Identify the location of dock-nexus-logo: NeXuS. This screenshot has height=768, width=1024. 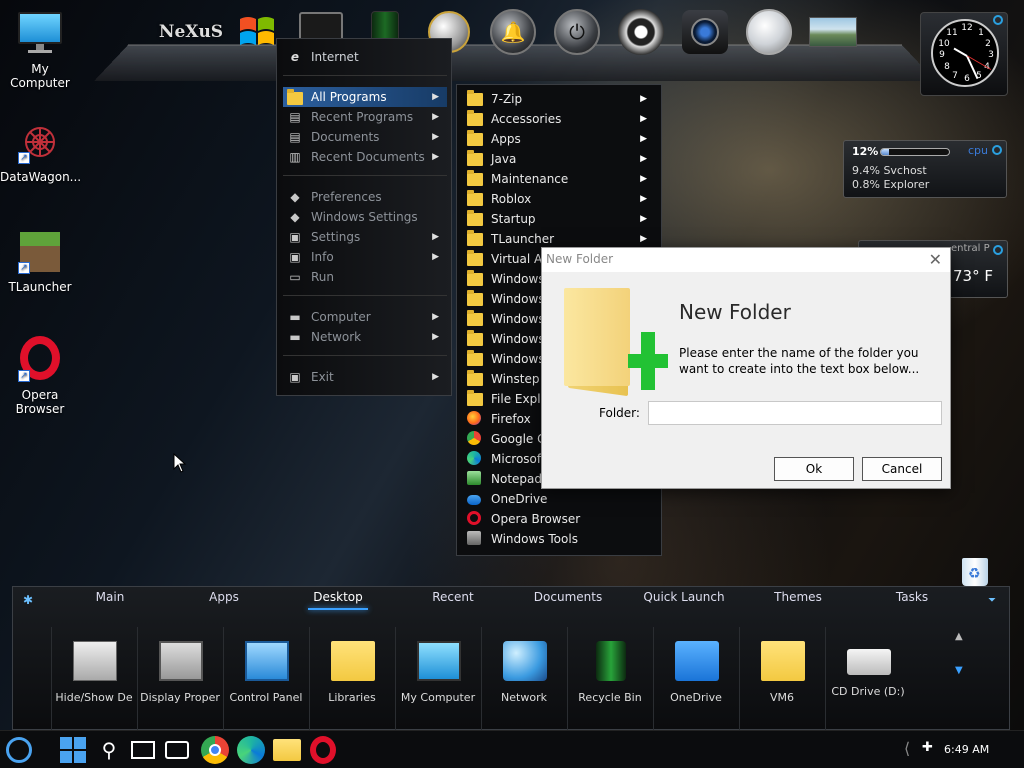
(191, 32).